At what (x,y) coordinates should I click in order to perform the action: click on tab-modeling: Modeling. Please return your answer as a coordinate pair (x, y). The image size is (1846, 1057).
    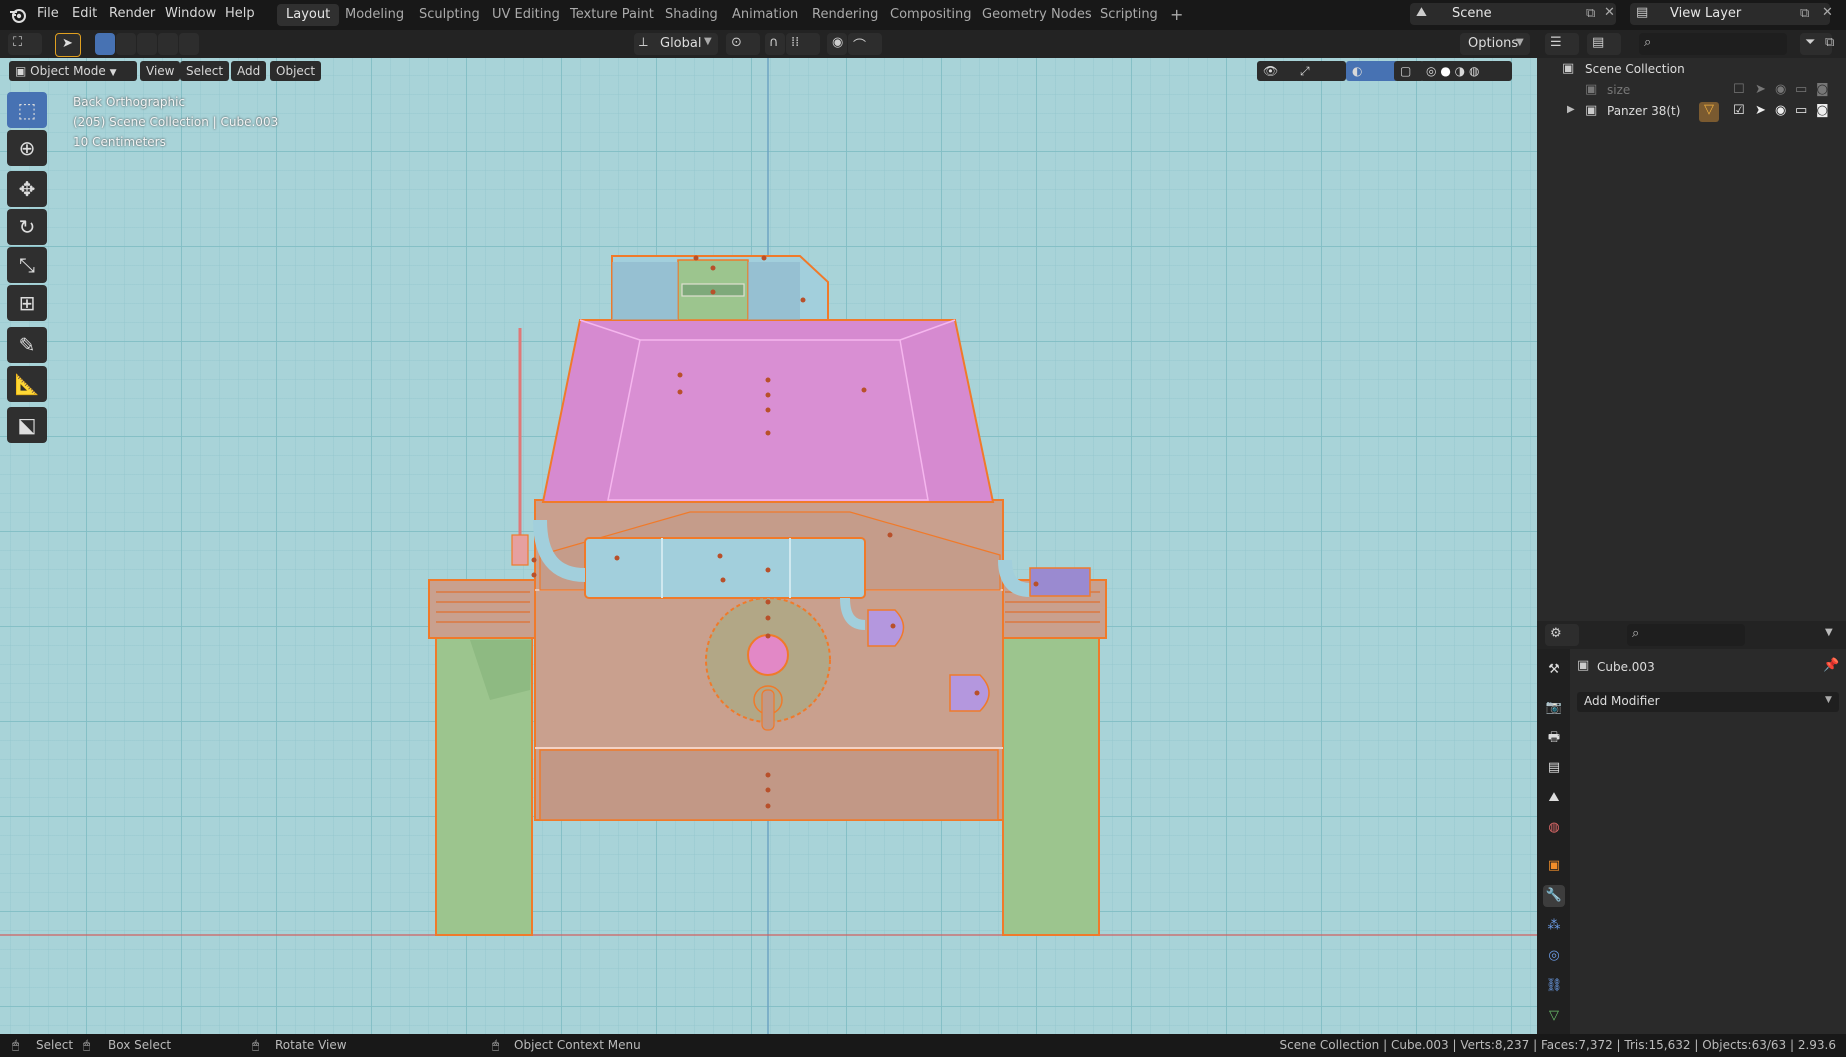
    Looking at the image, I should click on (374, 15).